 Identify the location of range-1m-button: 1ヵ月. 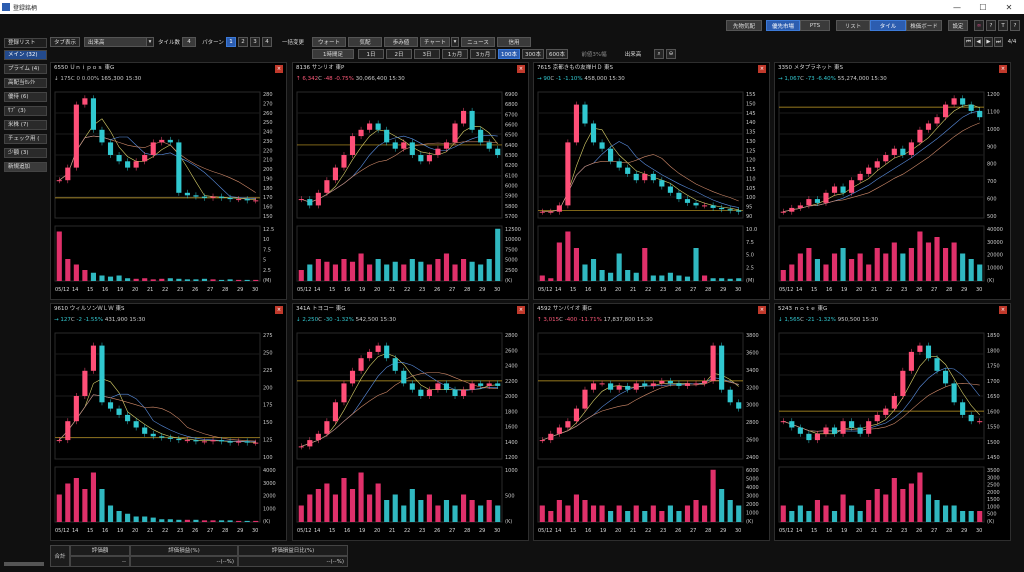
(455, 54).